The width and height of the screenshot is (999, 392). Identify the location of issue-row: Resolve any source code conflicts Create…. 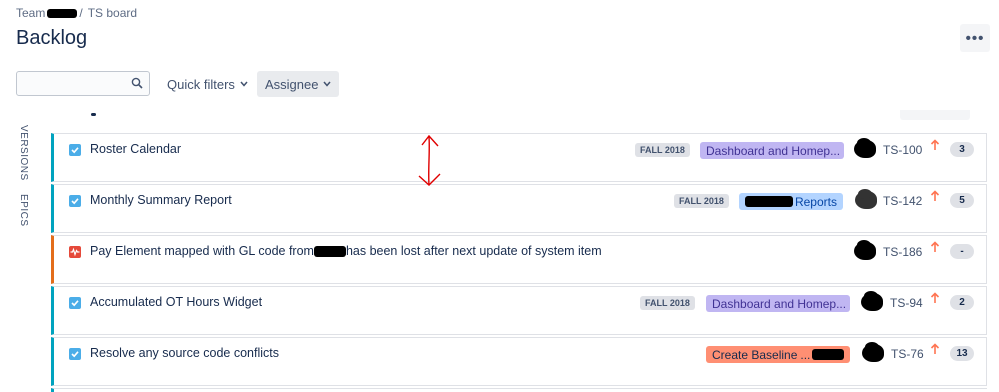
(519, 361).